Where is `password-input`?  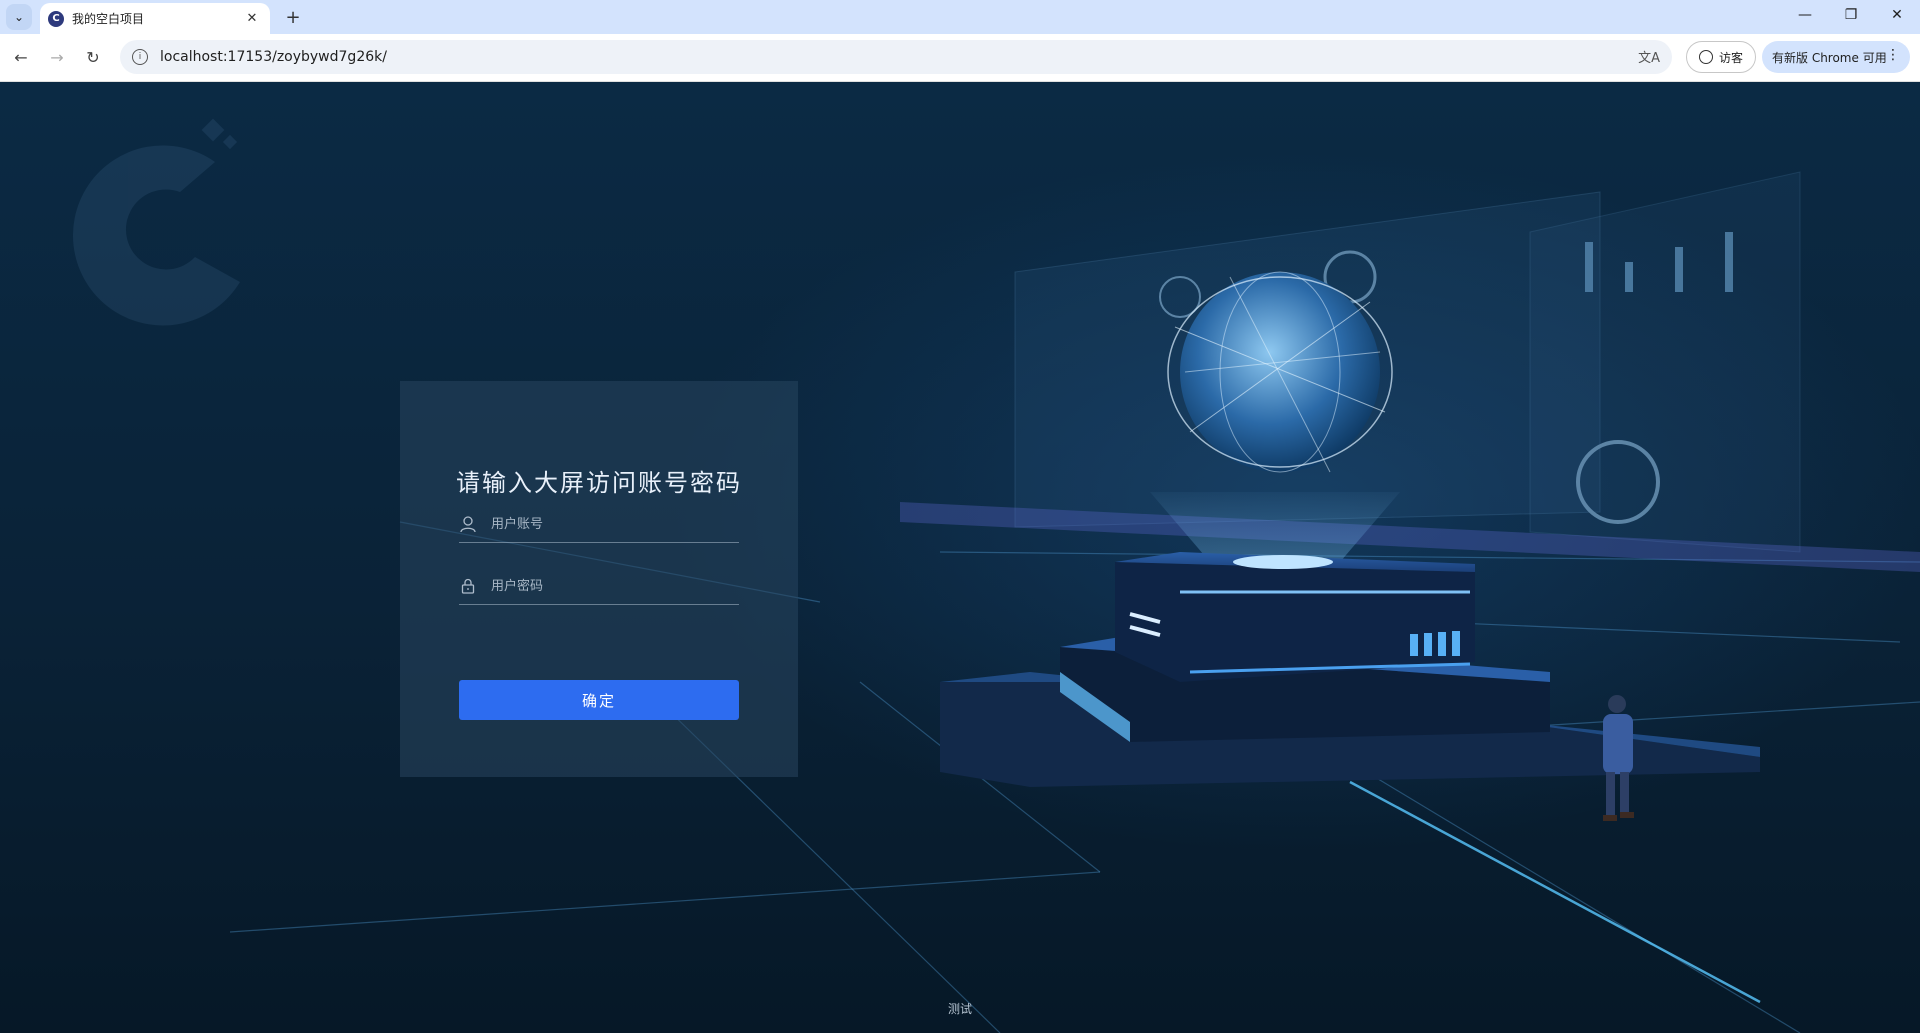
password-input is located at coordinates (614, 586).